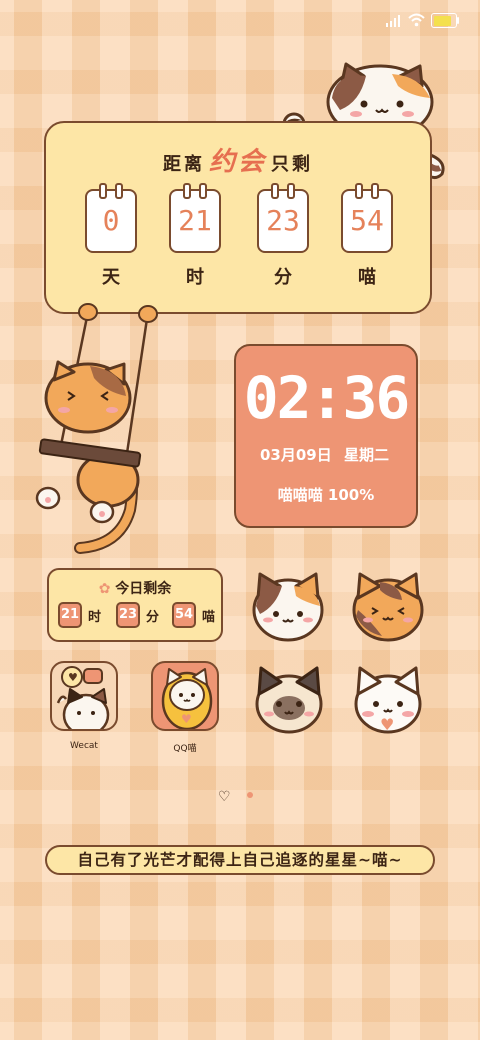 This screenshot has height=1040, width=480. I want to click on page-indicator-home-icon: ♡, so click(224, 797).